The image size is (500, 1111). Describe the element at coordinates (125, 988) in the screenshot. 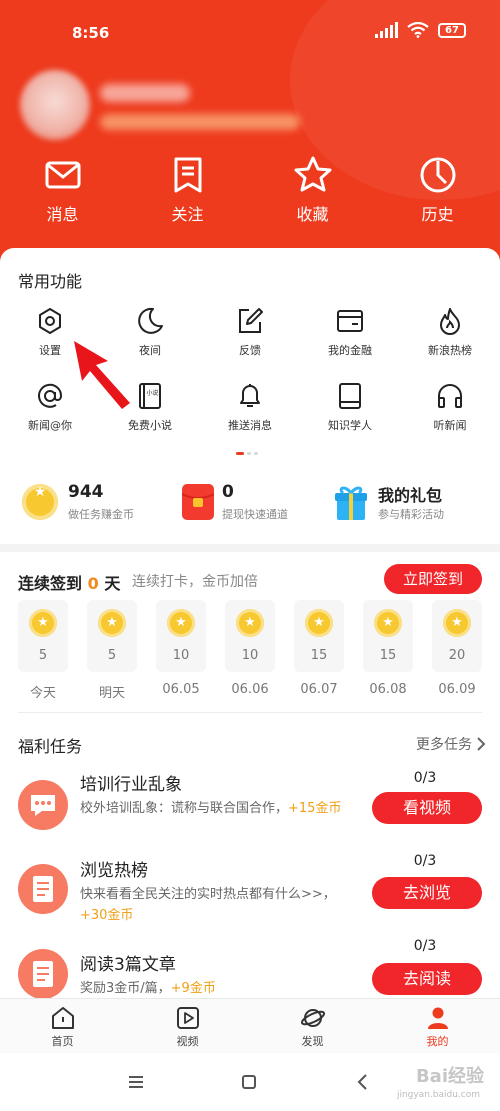

I see `task-desc-text: 奖励3金币/篇，` at that location.